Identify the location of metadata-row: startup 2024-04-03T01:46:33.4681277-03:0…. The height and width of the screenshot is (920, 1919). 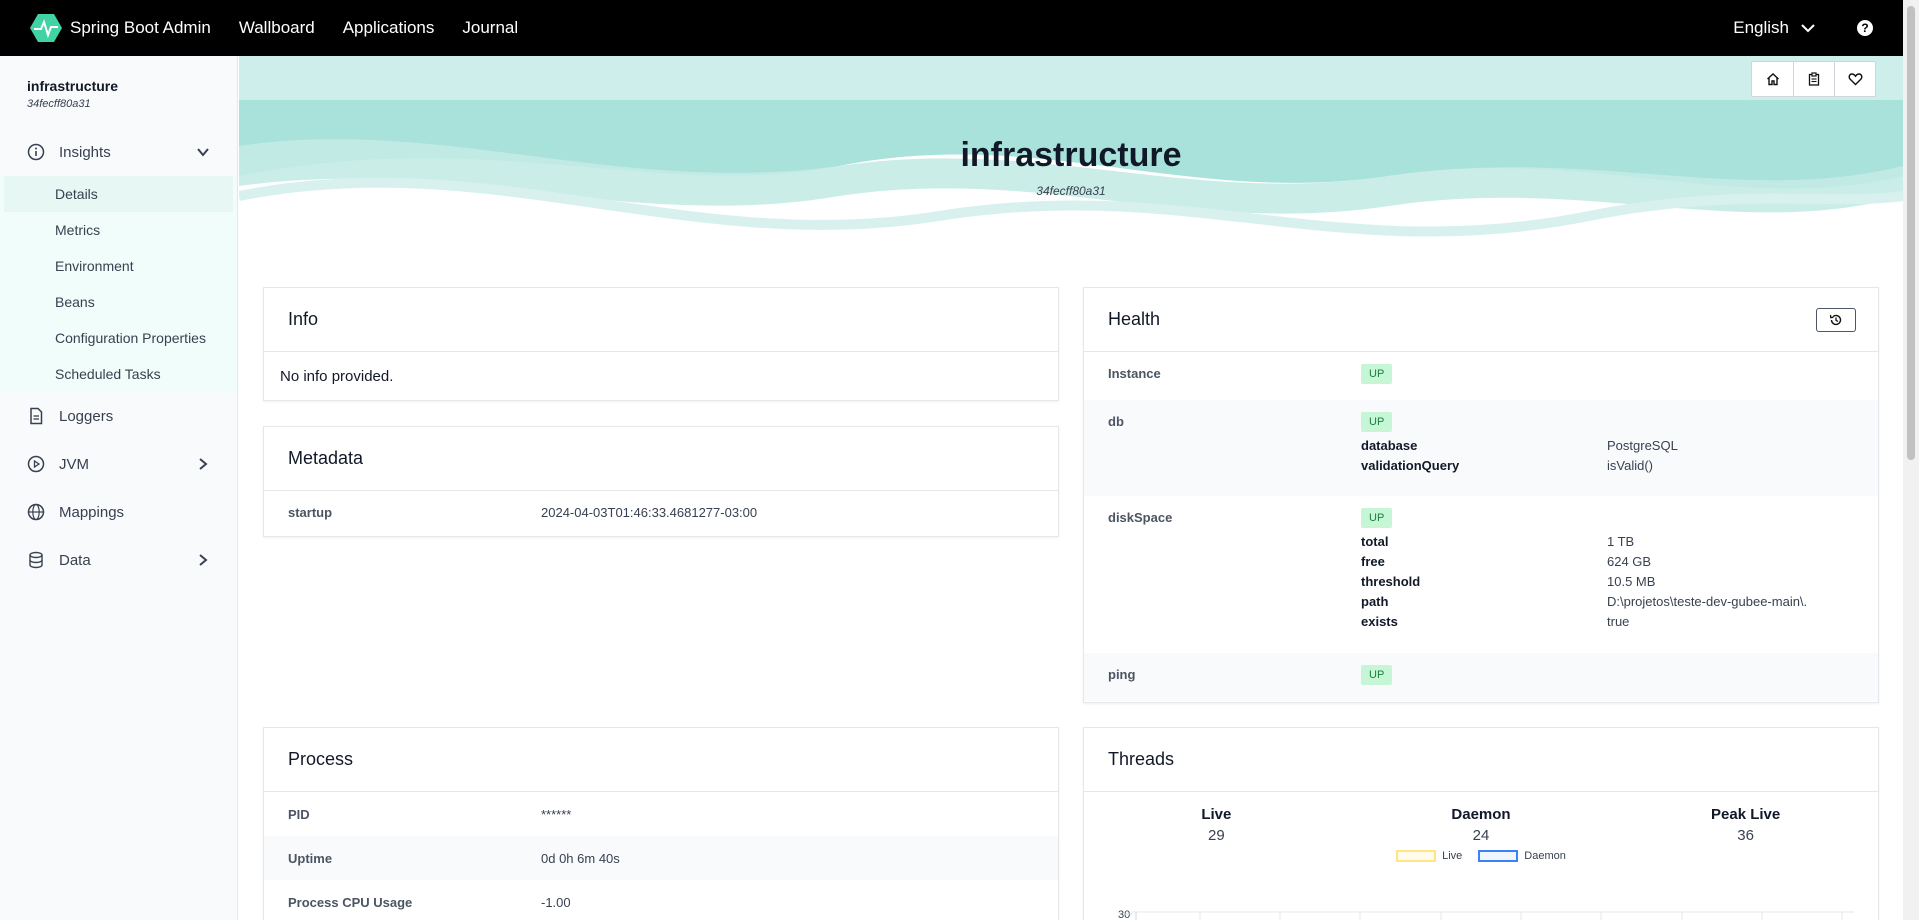
(661, 505).